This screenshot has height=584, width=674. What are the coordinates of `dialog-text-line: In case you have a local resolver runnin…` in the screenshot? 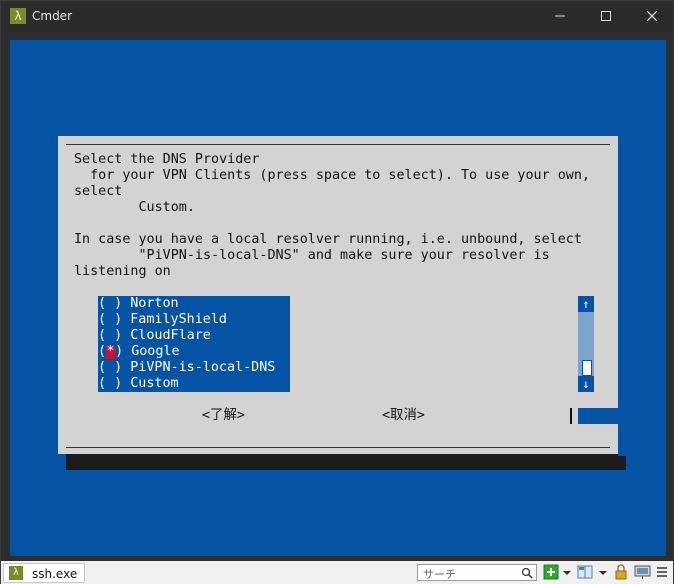 It's located at (328, 239).